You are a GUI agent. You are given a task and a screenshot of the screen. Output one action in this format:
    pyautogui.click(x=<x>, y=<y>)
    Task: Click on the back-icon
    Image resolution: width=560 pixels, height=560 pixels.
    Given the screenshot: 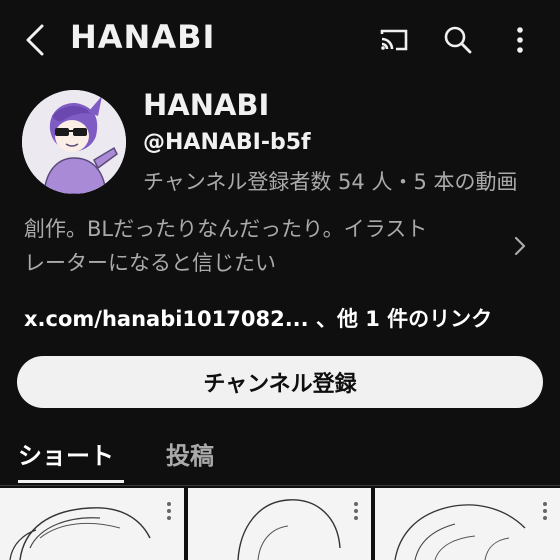 What is the action you would take?
    pyautogui.click(x=35, y=40)
    